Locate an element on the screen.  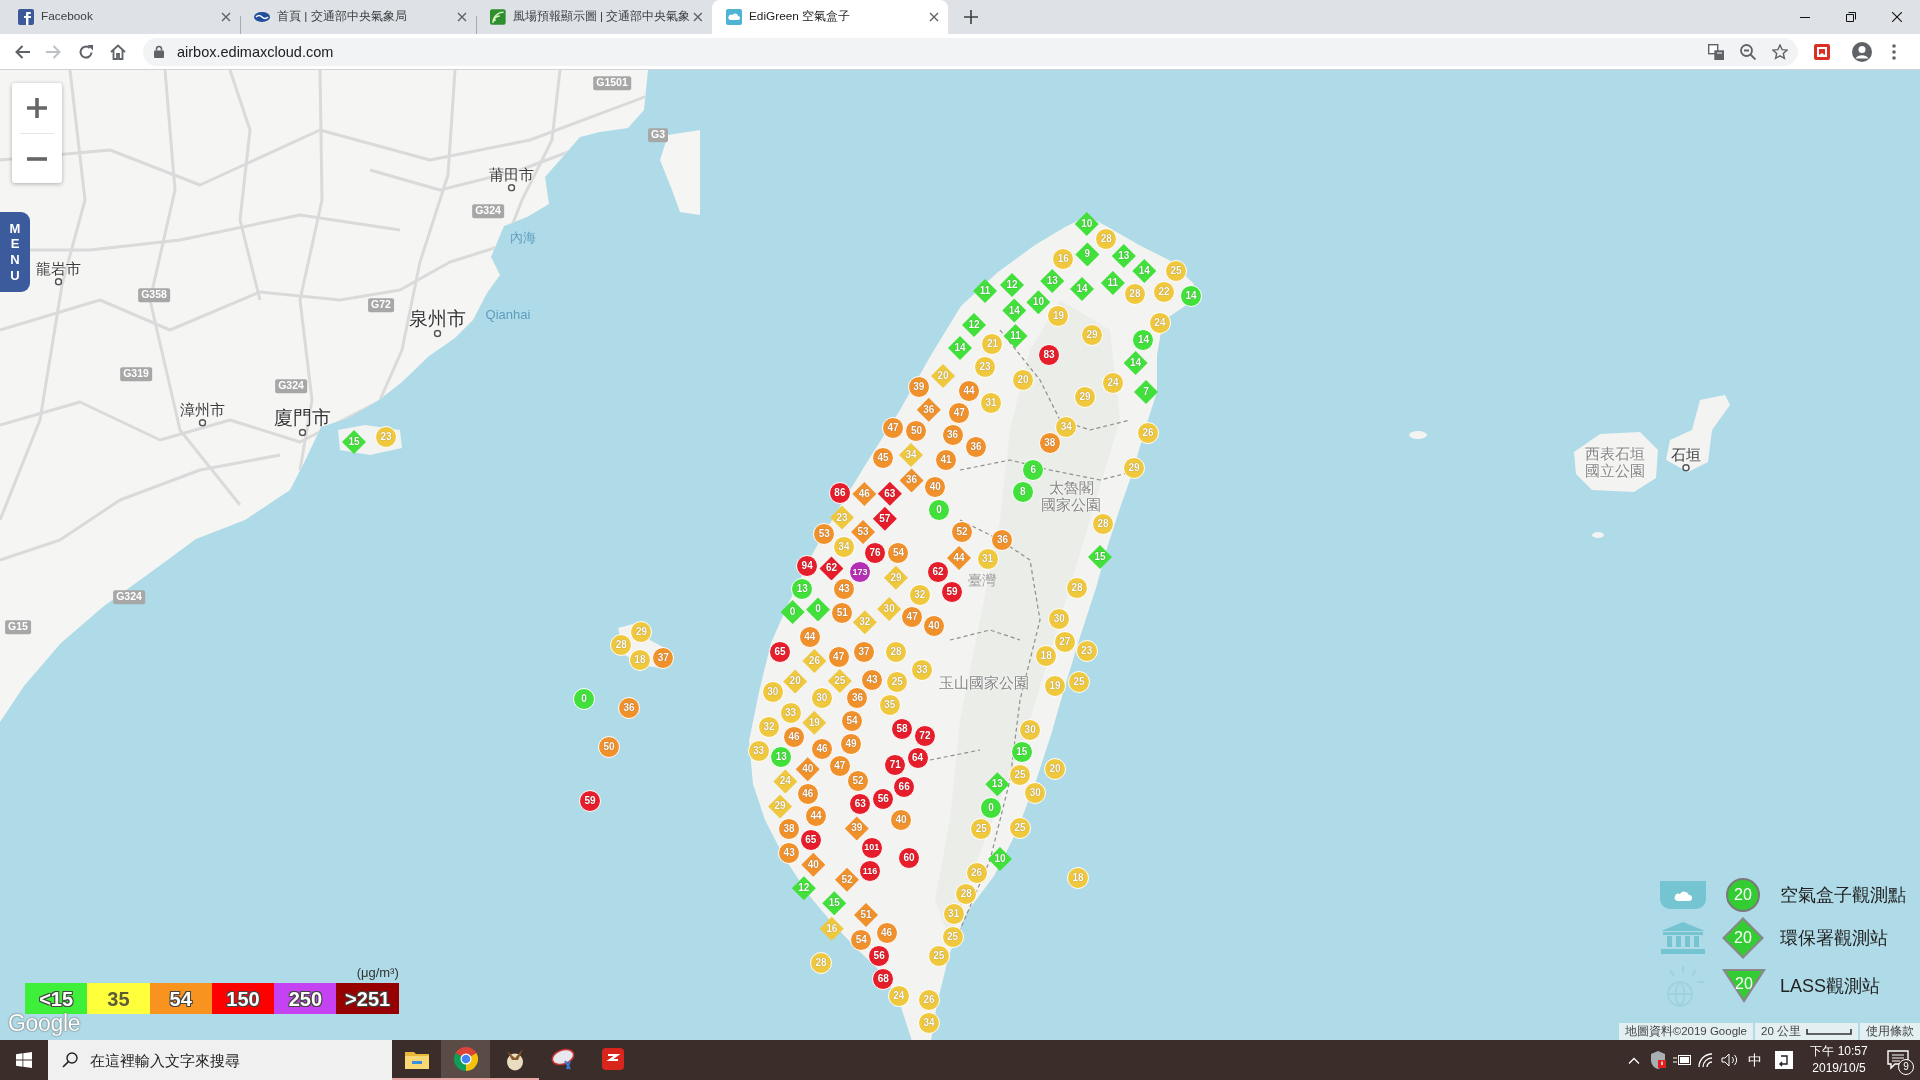
city-name: 廈門市 is located at coordinates (302, 418).